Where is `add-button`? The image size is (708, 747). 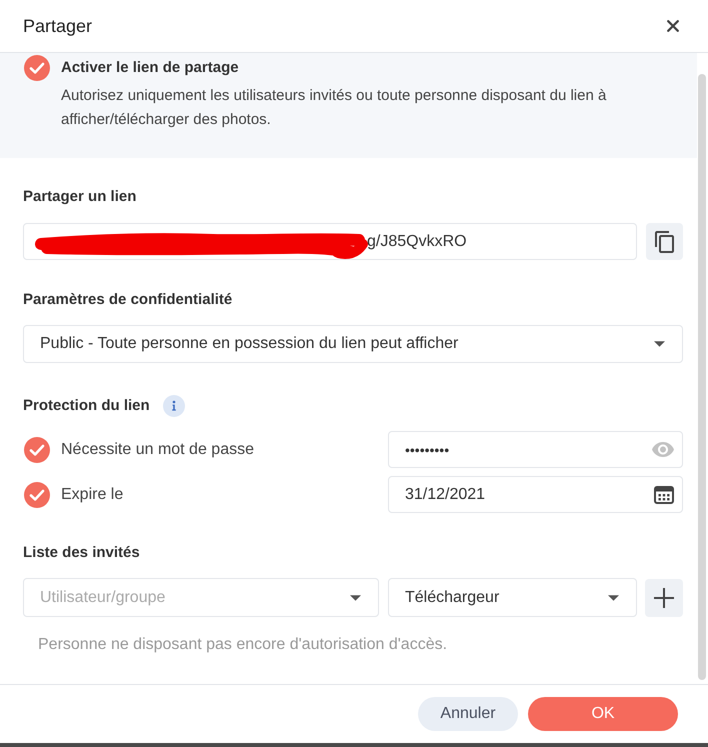
add-button is located at coordinates (664, 597).